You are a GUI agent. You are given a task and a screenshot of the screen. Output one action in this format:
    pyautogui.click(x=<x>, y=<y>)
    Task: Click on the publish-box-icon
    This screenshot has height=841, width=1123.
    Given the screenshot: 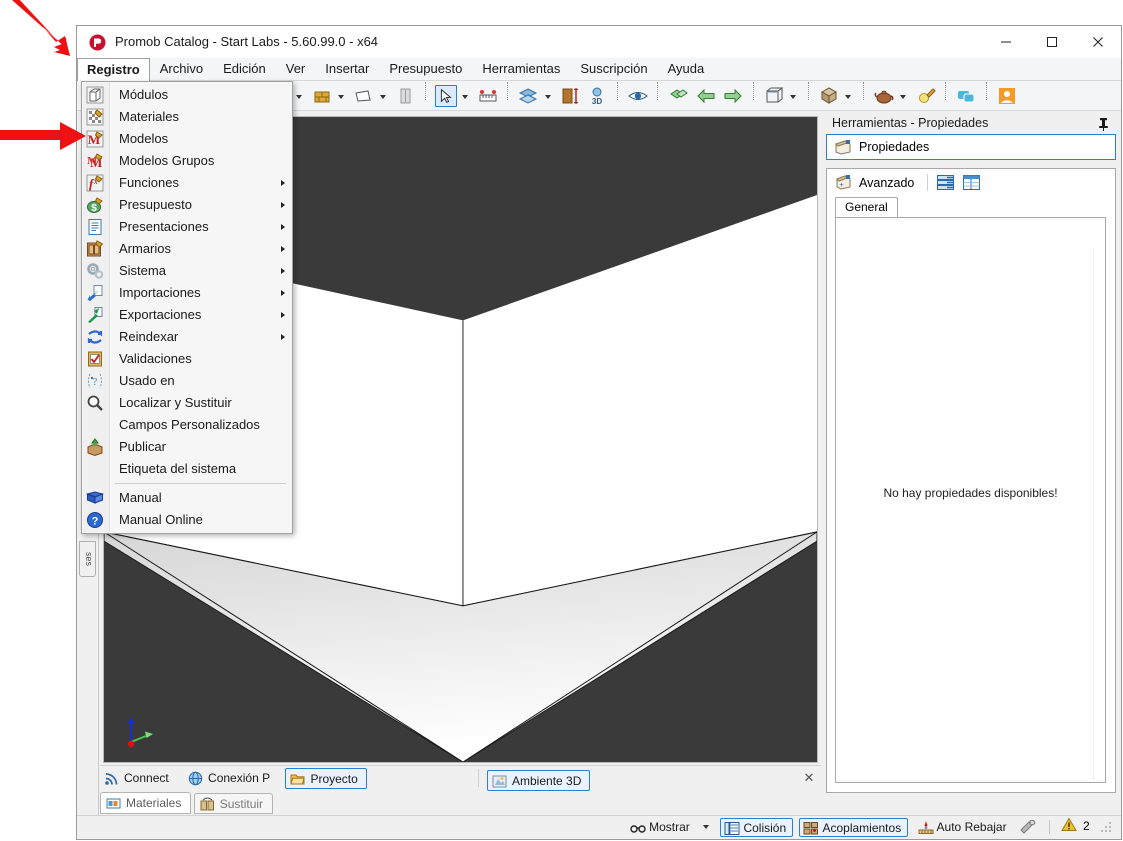 What is the action you would take?
    pyautogui.click(x=95, y=447)
    